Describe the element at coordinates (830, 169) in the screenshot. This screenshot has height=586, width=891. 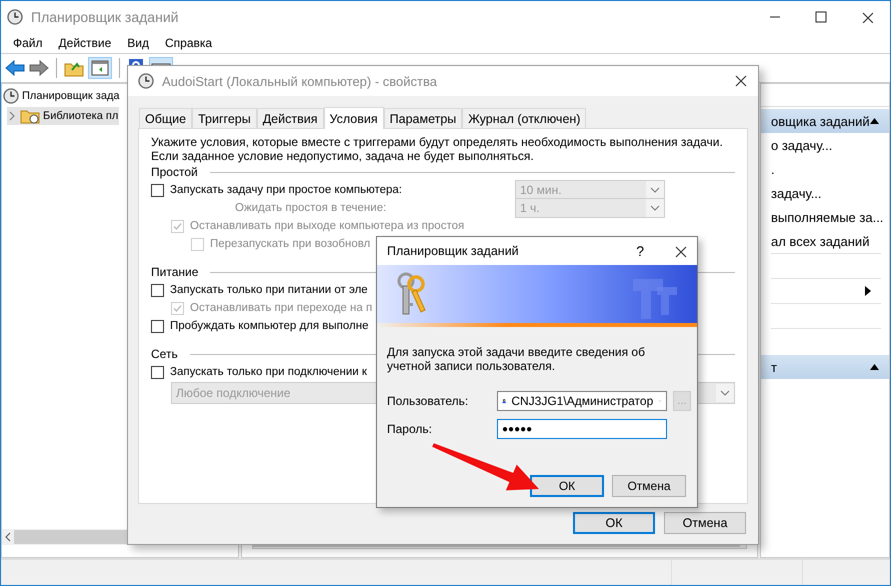
I see `action-link: .` at that location.